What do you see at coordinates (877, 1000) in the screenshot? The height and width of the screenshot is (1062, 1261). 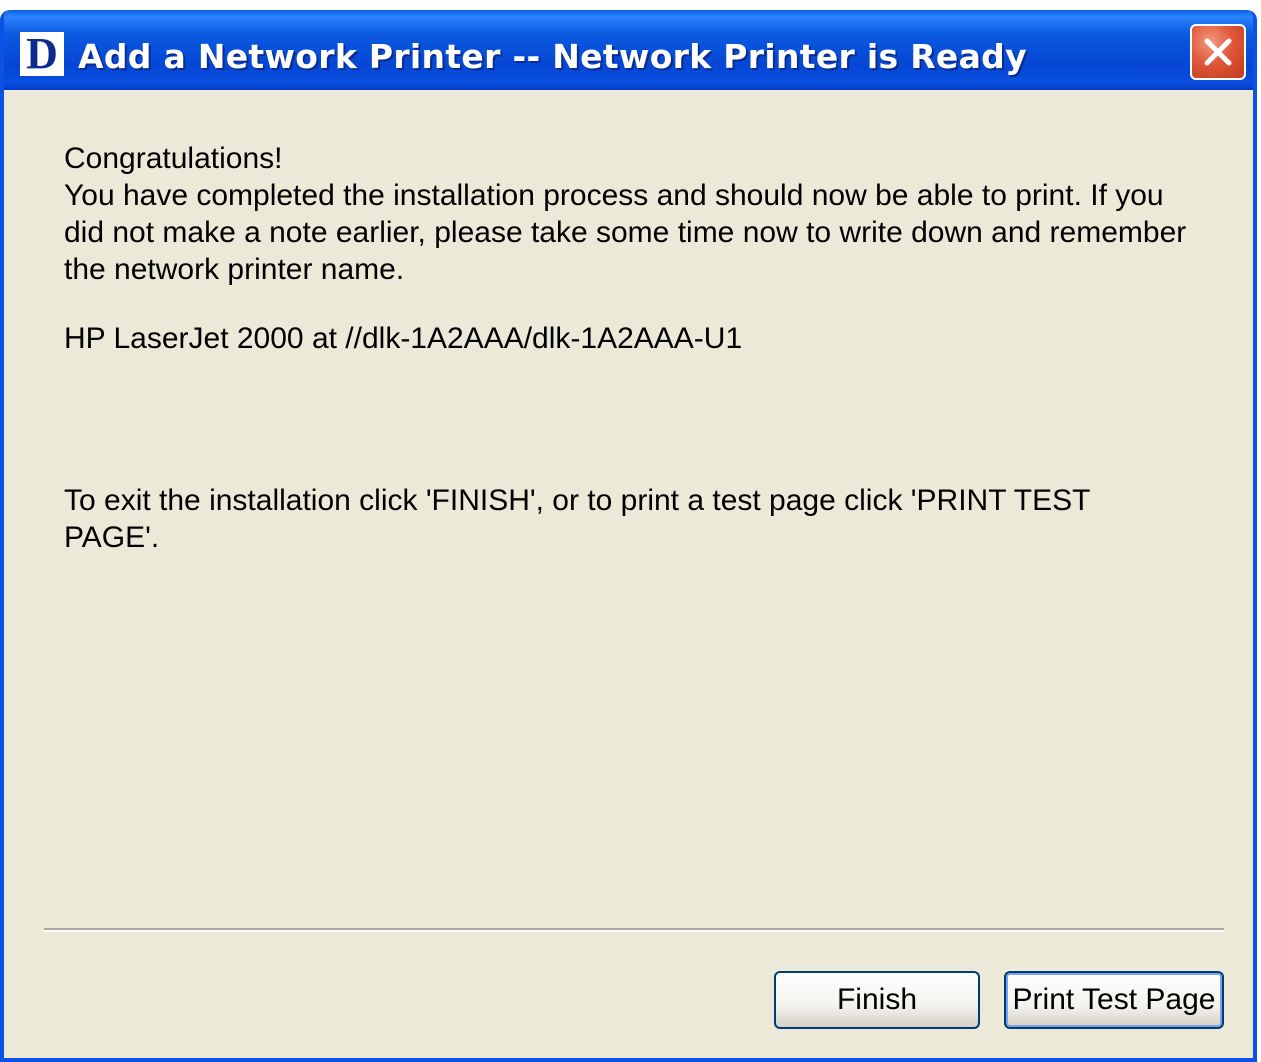 I see `finish-button: Finish` at bounding box center [877, 1000].